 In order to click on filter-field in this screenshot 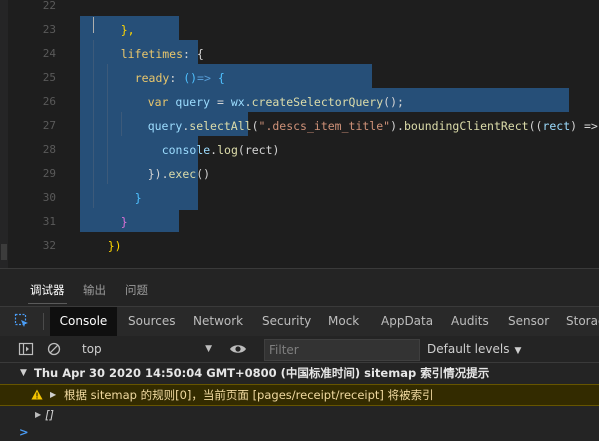, I will do `click(342, 350)`.